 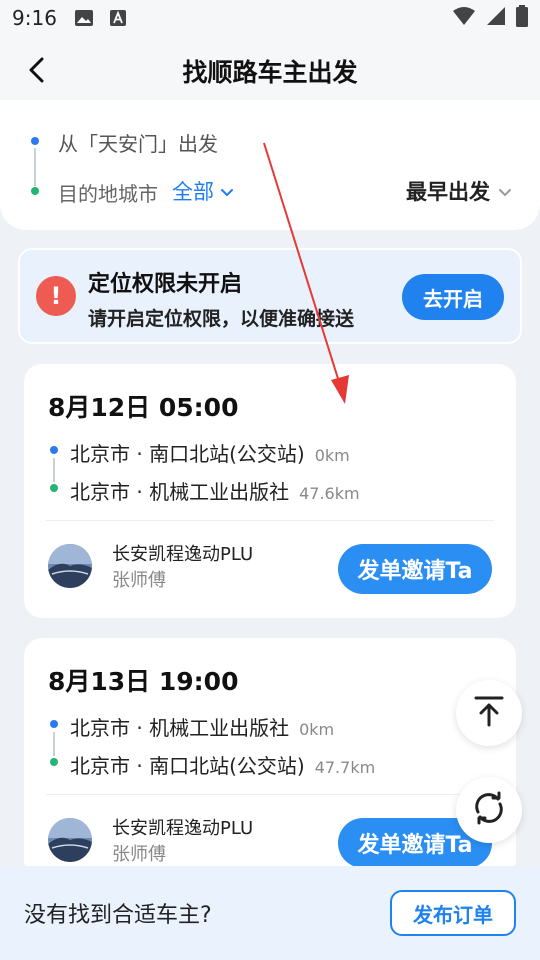 What do you see at coordinates (496, 18) in the screenshot?
I see `signal-icon` at bounding box center [496, 18].